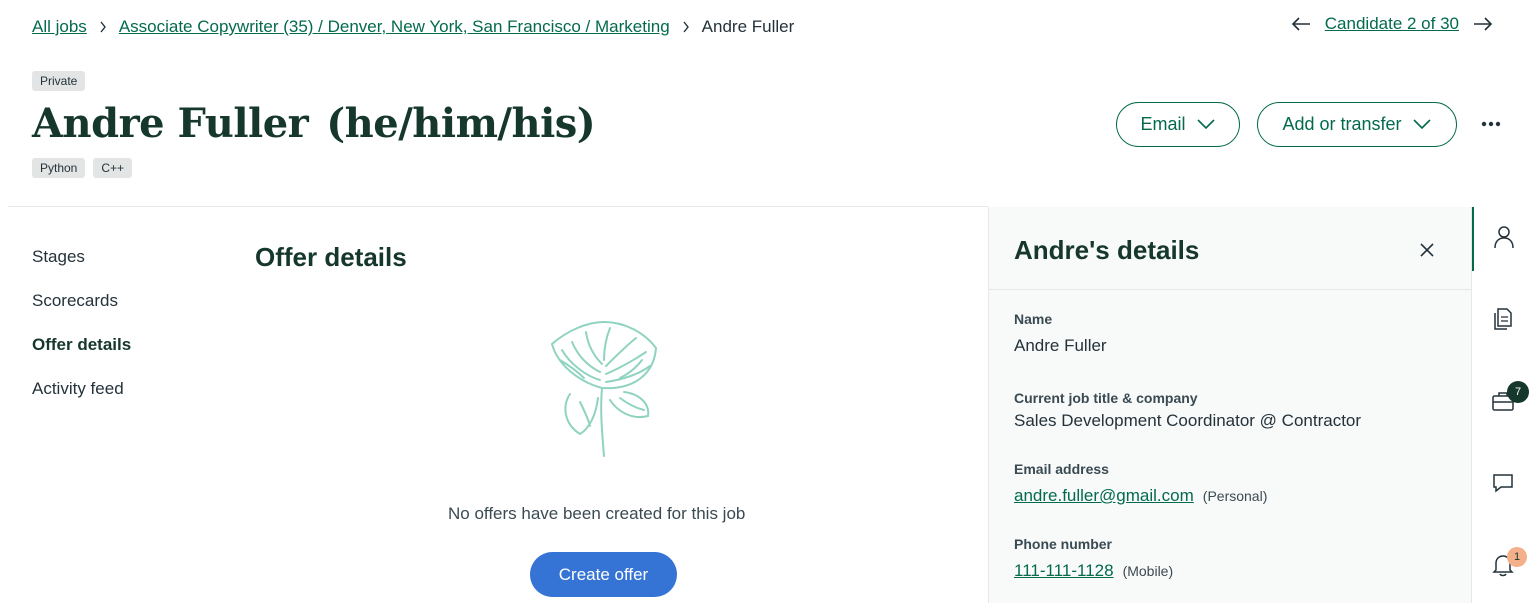  I want to click on email-button-label: Email, so click(1163, 124).